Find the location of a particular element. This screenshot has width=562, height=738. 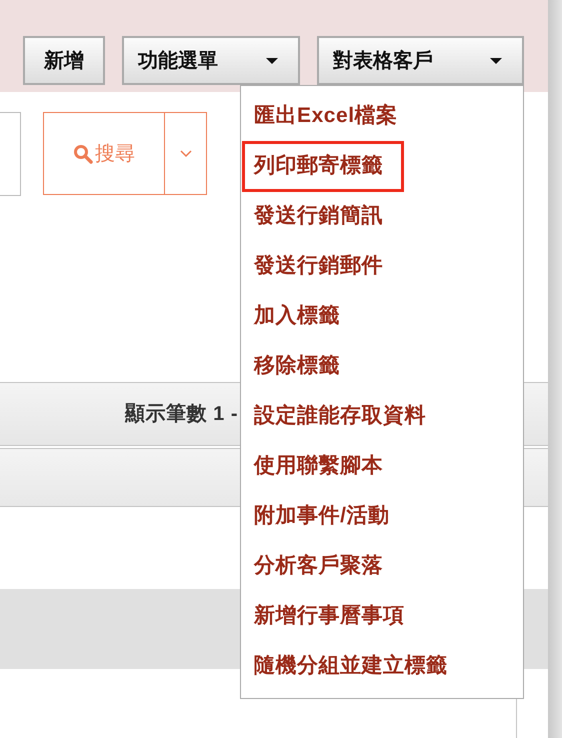

menu-item: 列印郵寄標籤 is located at coordinates (323, 166).